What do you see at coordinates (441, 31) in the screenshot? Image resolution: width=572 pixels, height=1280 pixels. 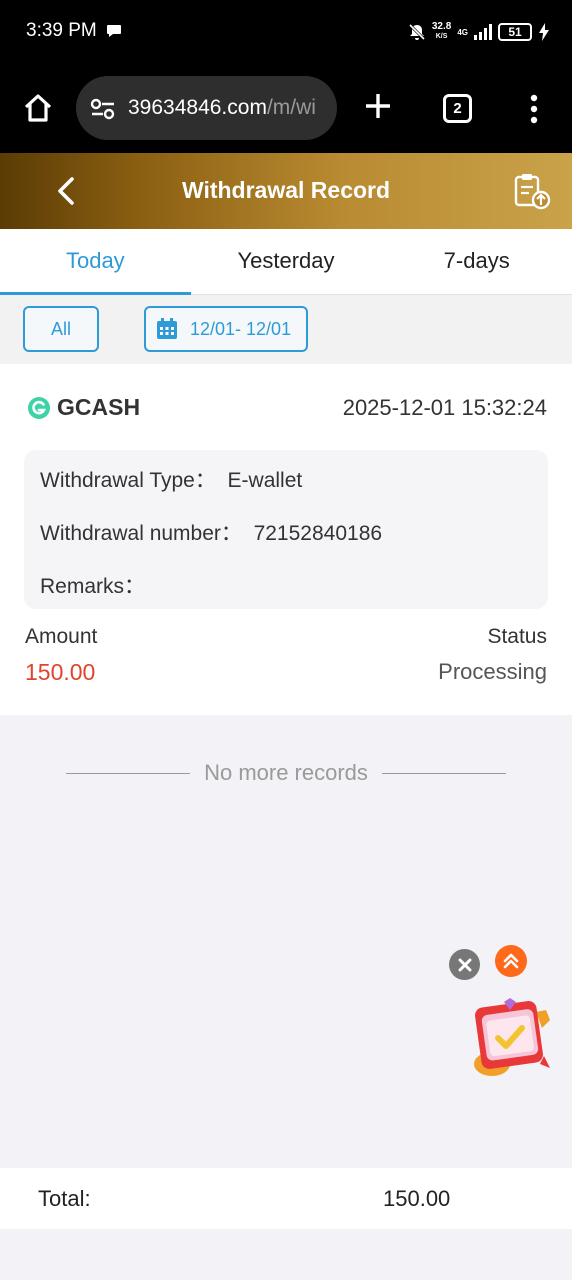 I see `network-speed: 32.8 K/S` at bounding box center [441, 31].